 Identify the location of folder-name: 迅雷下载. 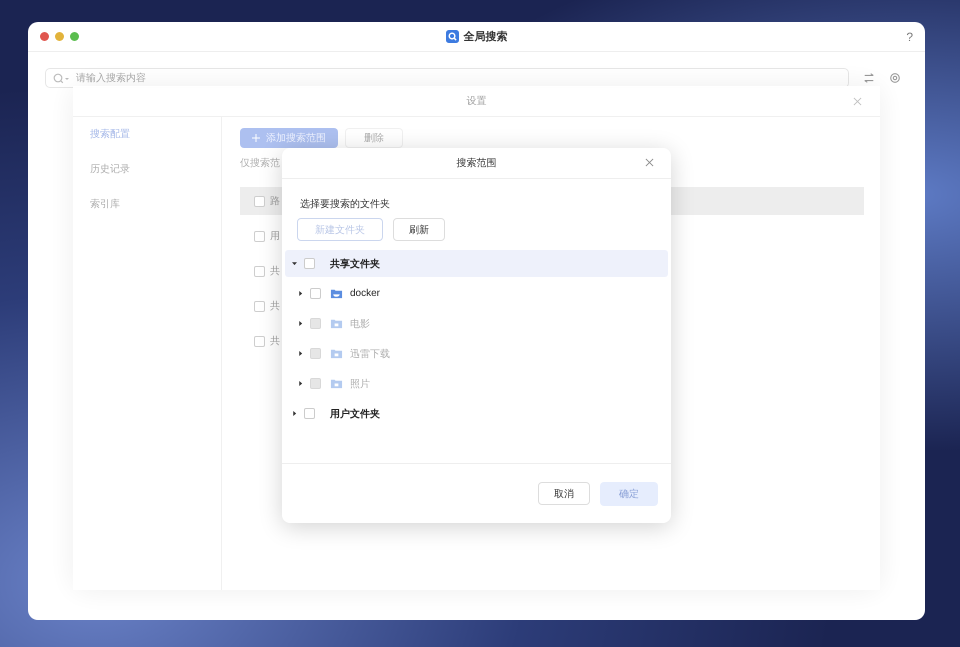
(370, 354).